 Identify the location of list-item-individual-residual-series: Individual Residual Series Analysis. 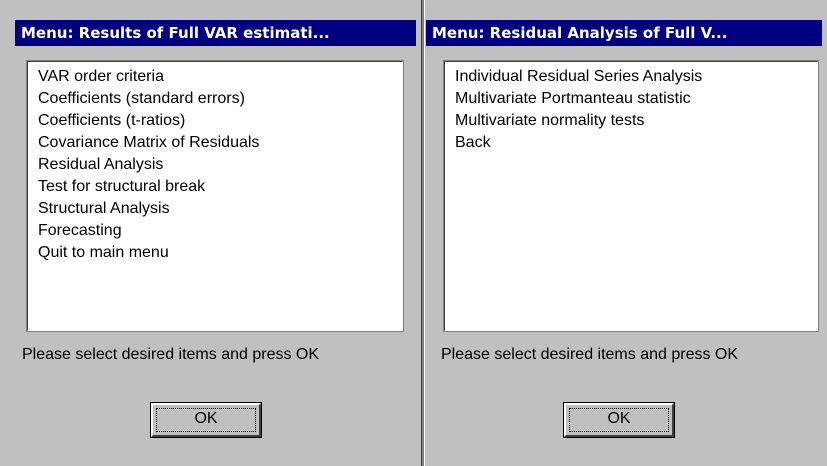
(636, 77).